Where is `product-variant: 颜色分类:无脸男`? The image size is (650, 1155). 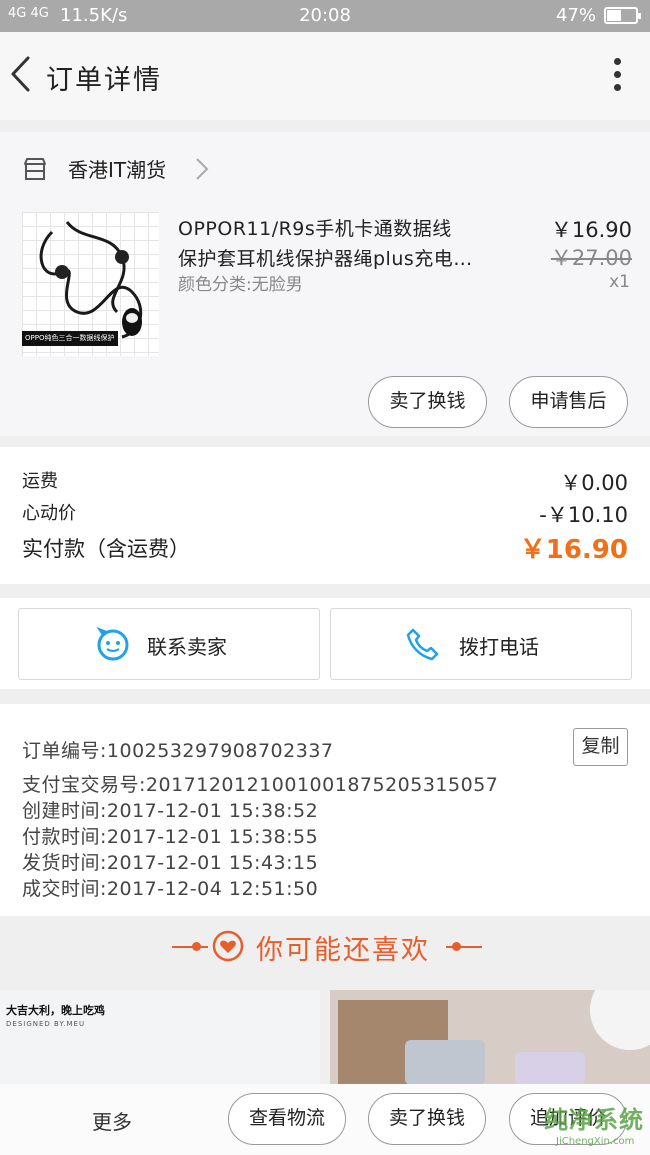 product-variant: 颜色分类:无脸男 is located at coordinates (240, 285).